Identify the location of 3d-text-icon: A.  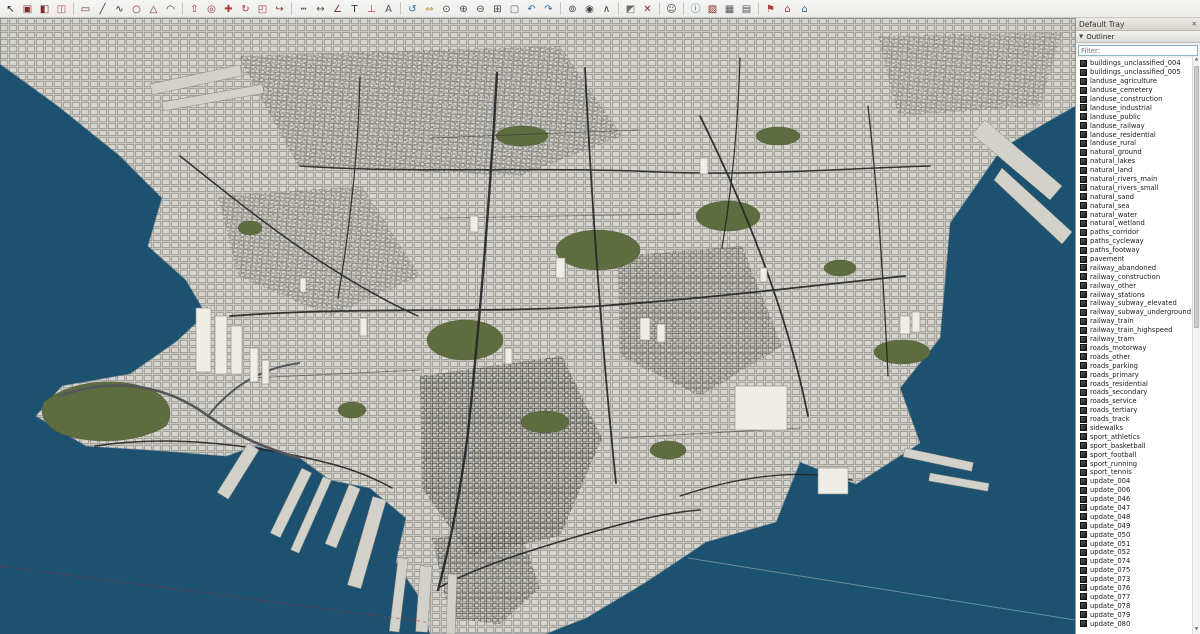
(389, 9).